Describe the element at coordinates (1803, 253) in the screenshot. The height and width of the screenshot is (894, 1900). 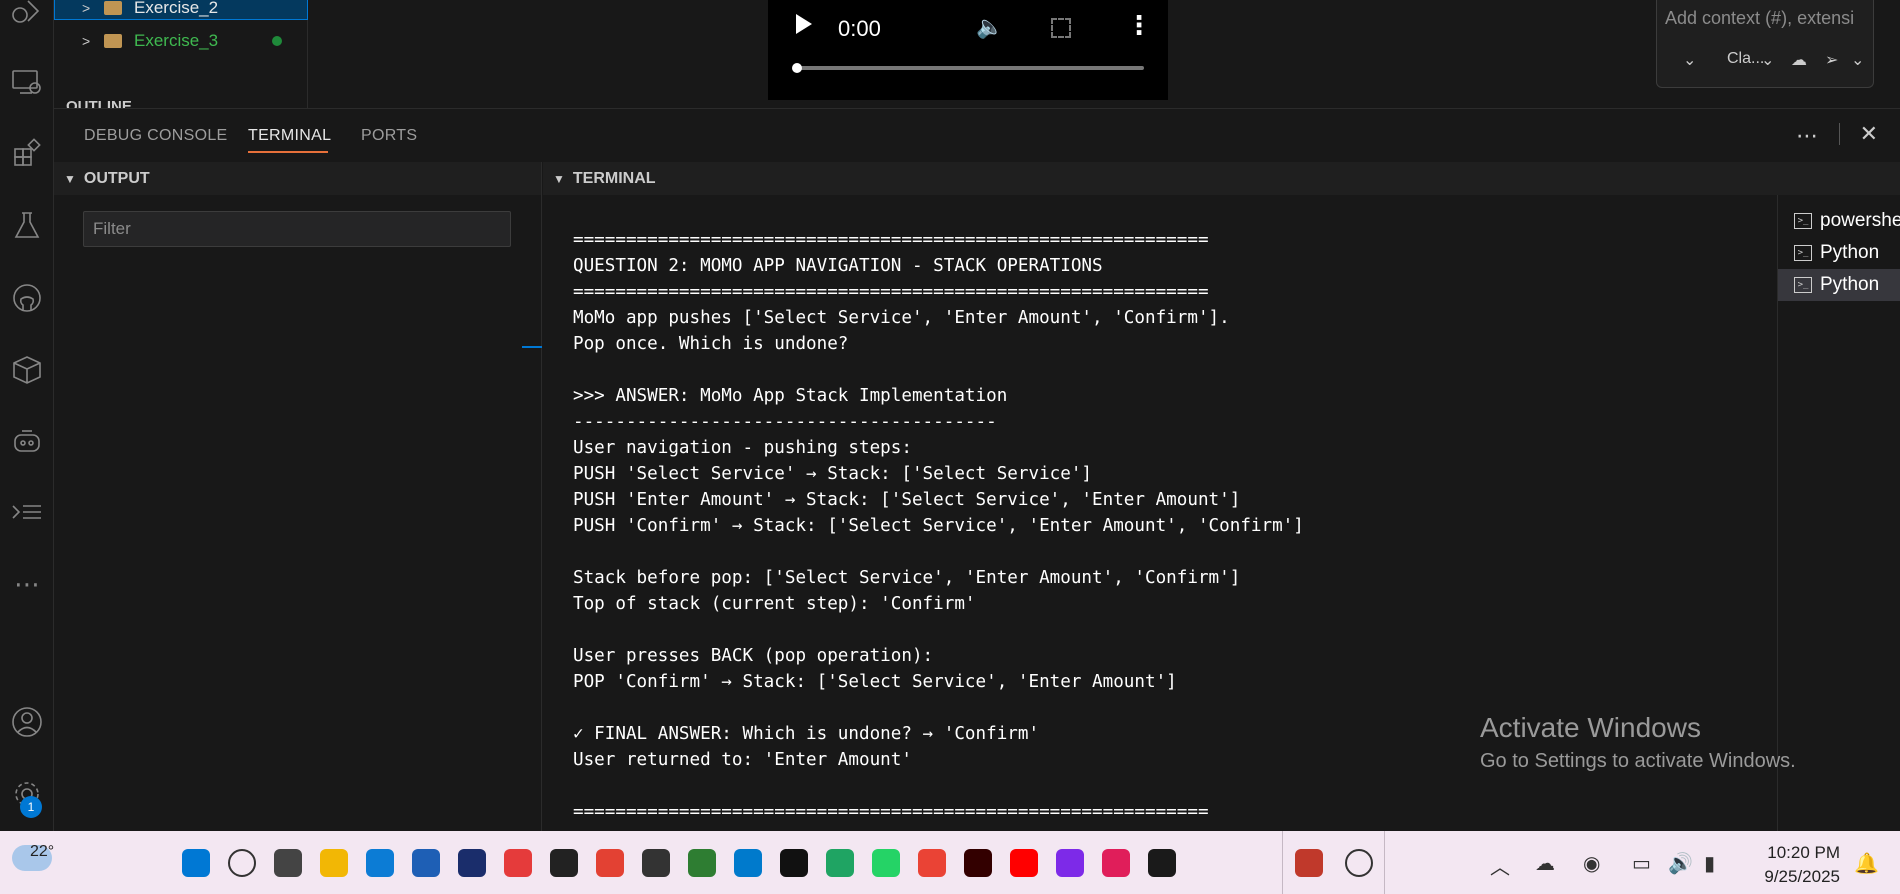
I see `terminal-icon: >_` at that location.